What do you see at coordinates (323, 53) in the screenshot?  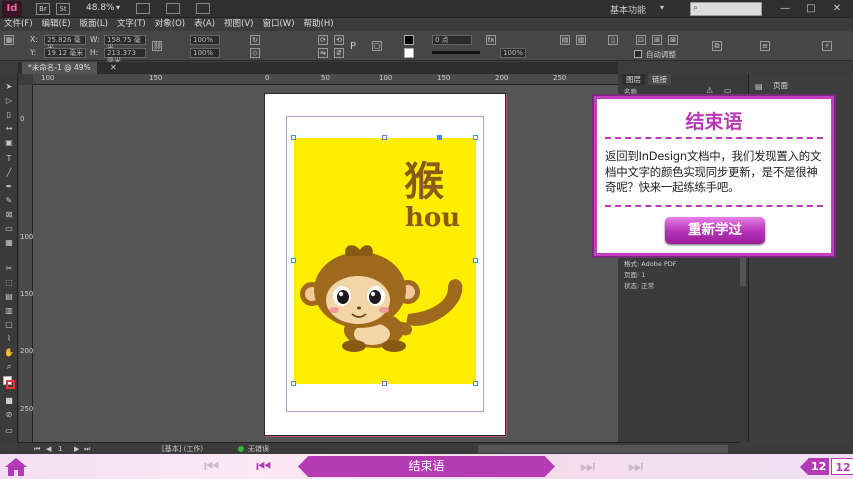 I see `flip-h-icon: ⇋` at bounding box center [323, 53].